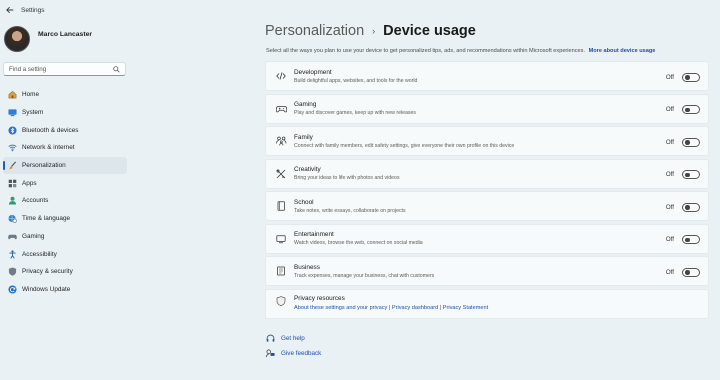 This screenshot has height=380, width=720. Describe the element at coordinates (12, 219) in the screenshot. I see `globe-clock-icon` at that location.